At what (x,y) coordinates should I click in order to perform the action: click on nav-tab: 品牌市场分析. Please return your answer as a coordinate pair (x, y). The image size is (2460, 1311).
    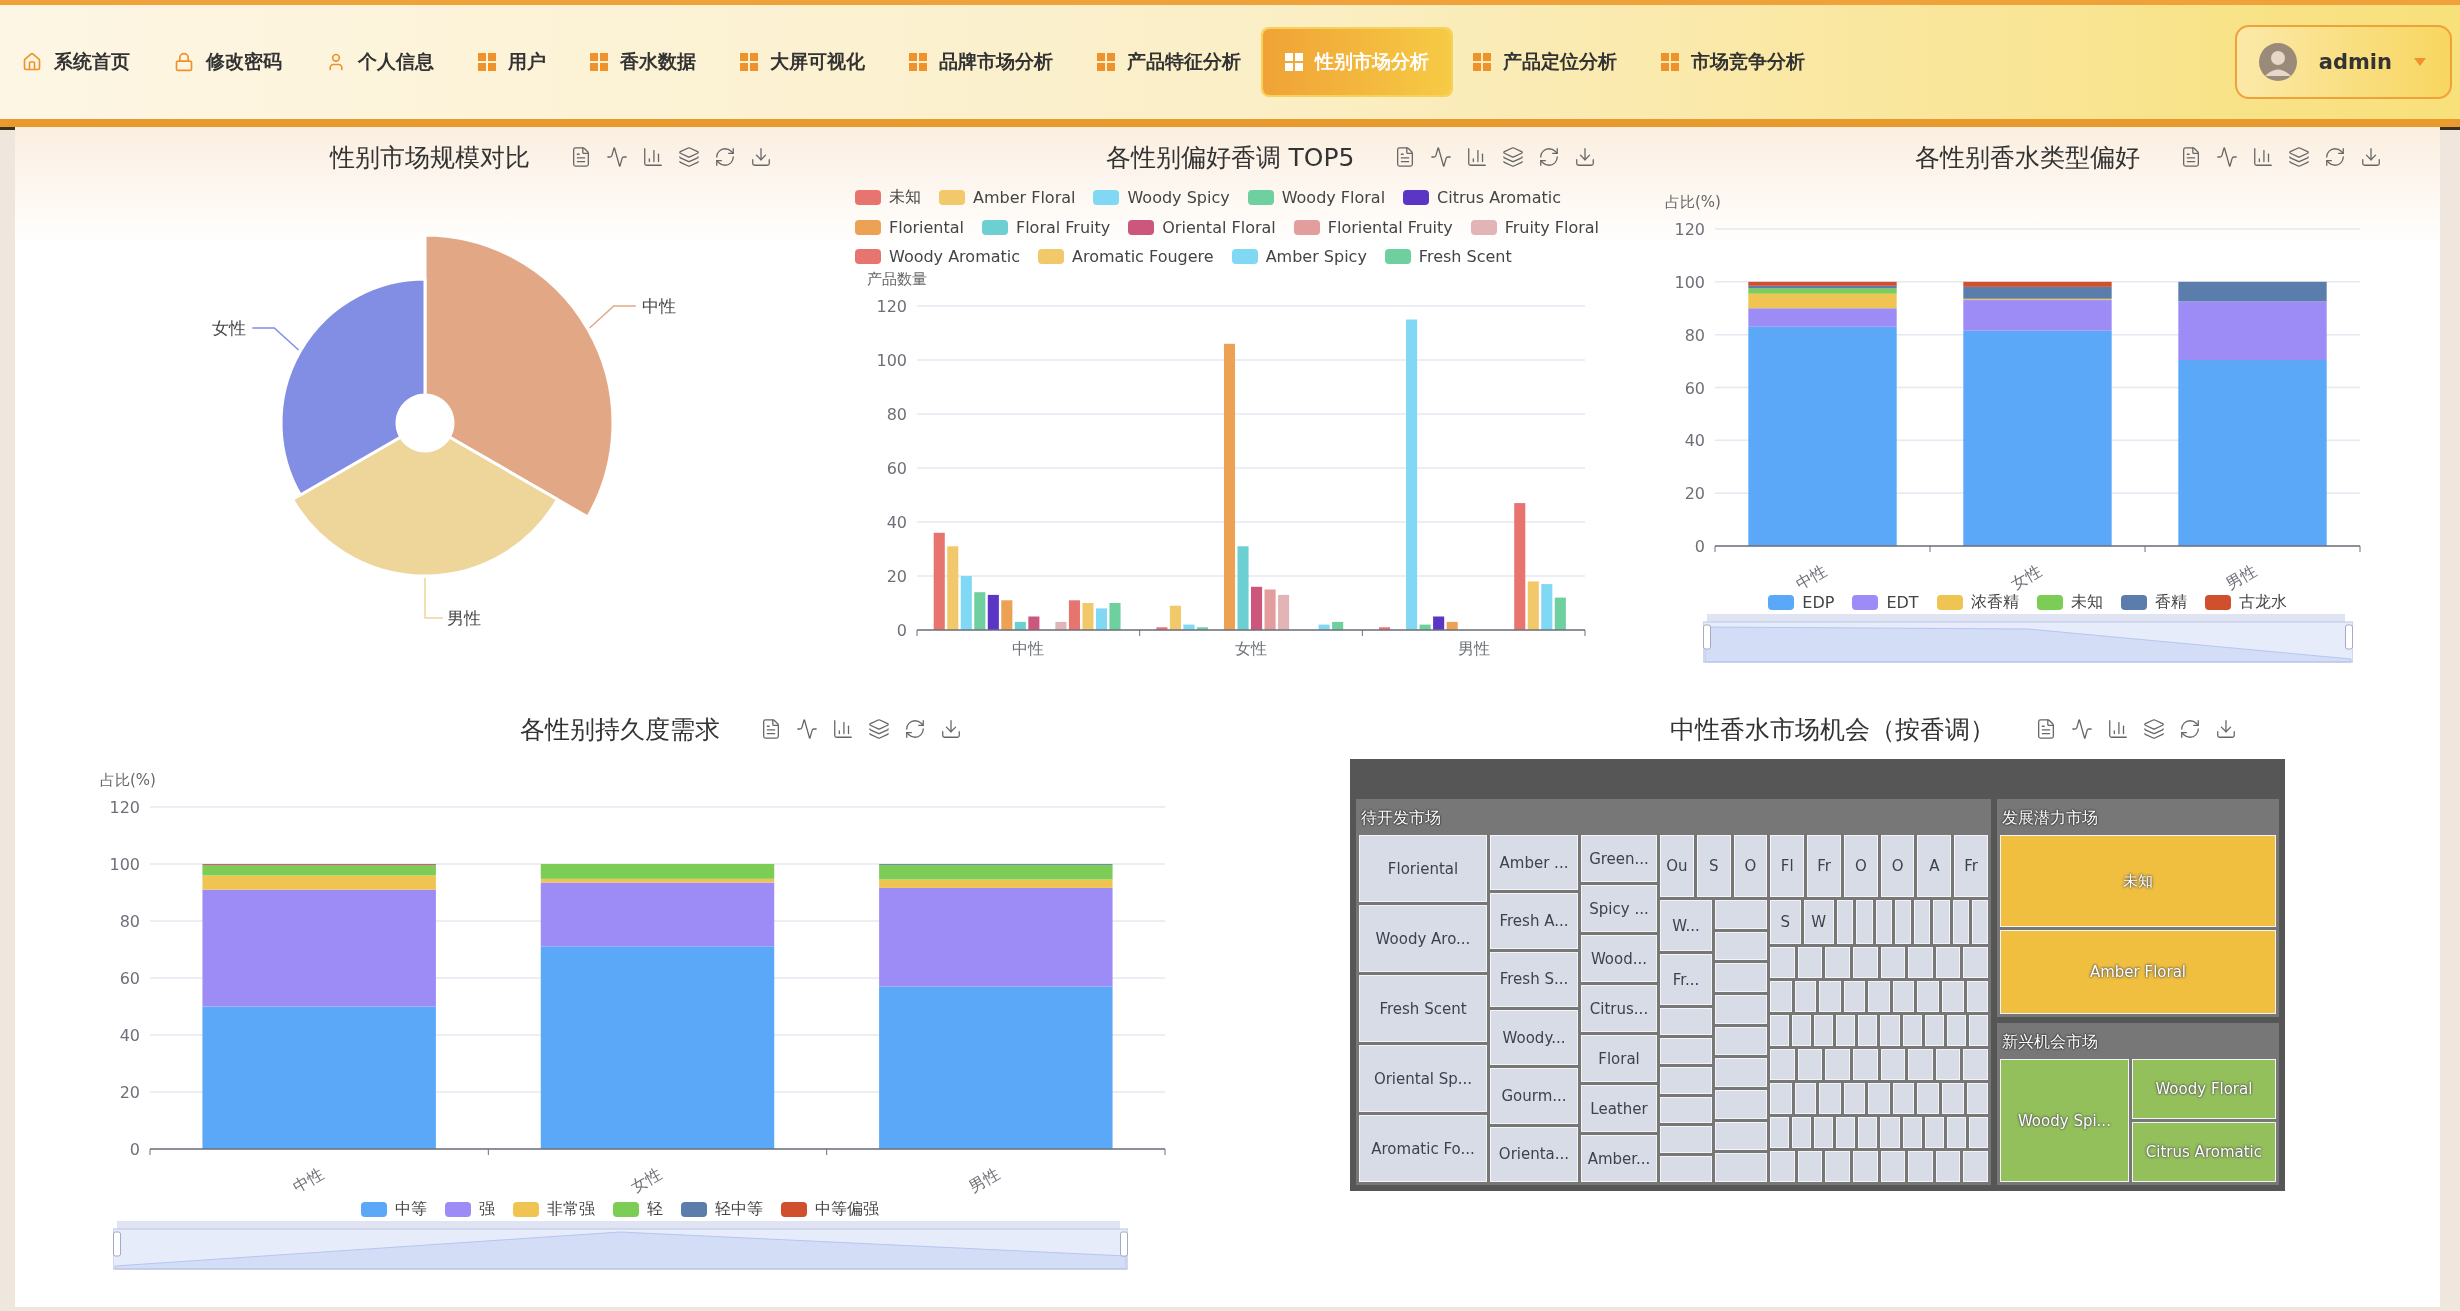
    Looking at the image, I should click on (981, 62).